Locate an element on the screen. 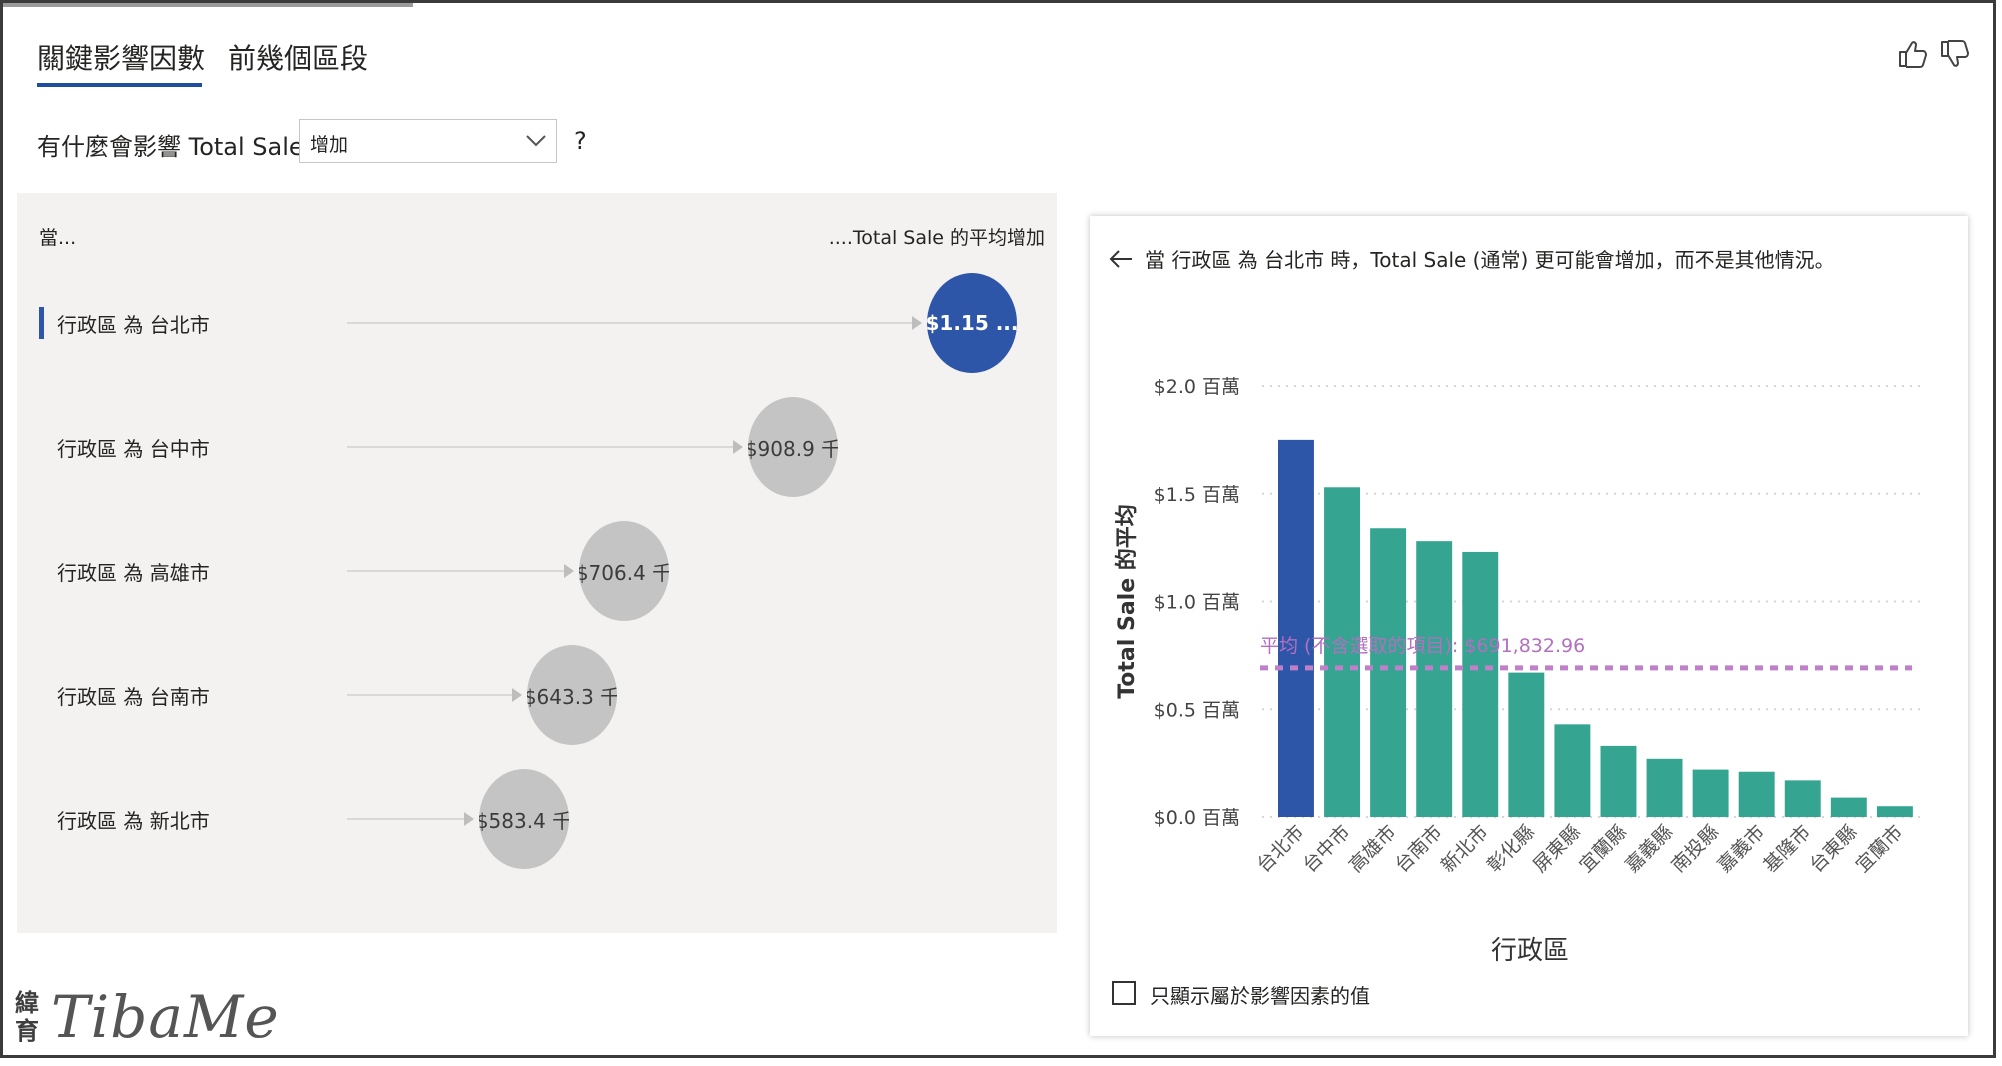 Image resolution: width=2002 pixels, height=1066 pixels. influencer-row-label: 行政區 為 台北市 is located at coordinates (133, 323).